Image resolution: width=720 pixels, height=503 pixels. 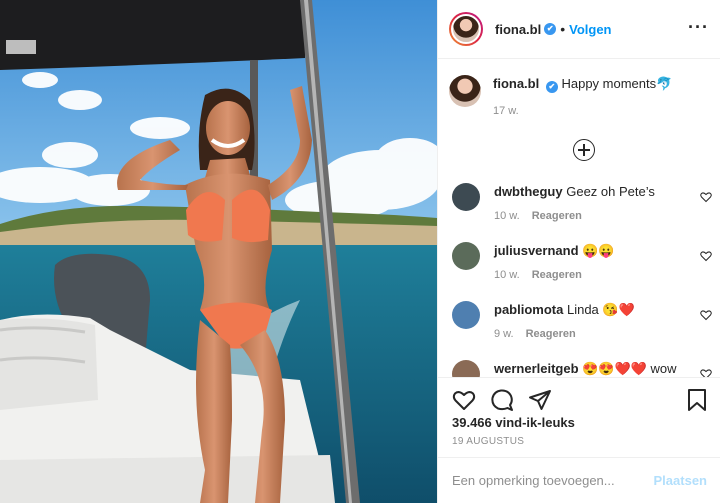 I want to click on caption-username: fiona.bl, so click(x=516, y=83).